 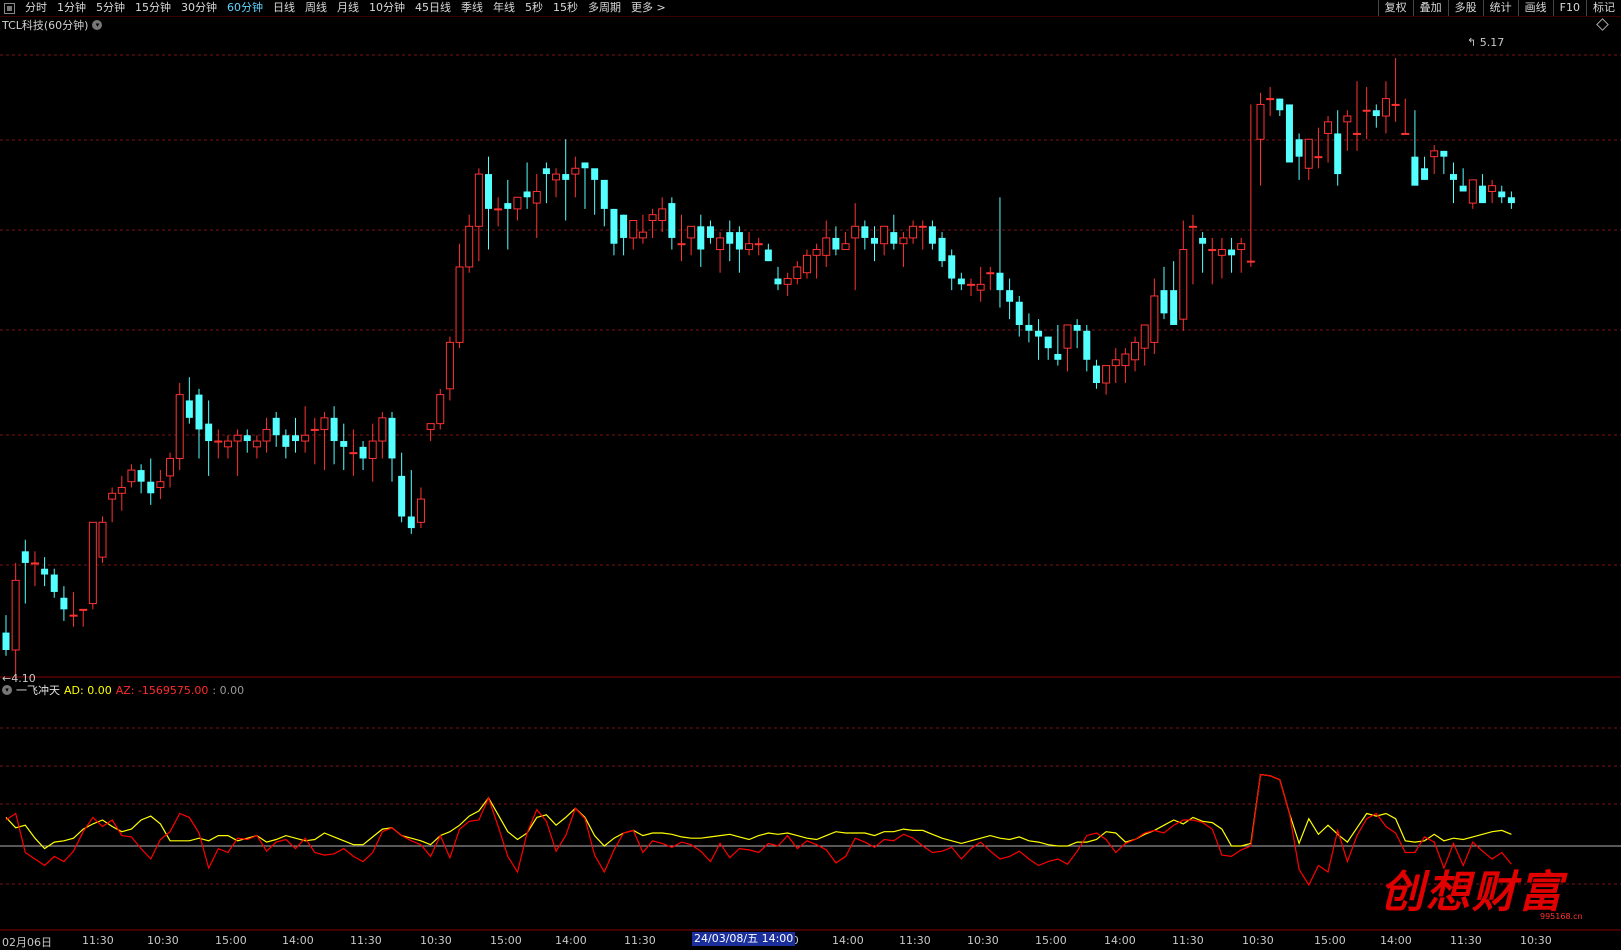 I want to click on toolbar-button: 多股, so click(x=1465, y=8).